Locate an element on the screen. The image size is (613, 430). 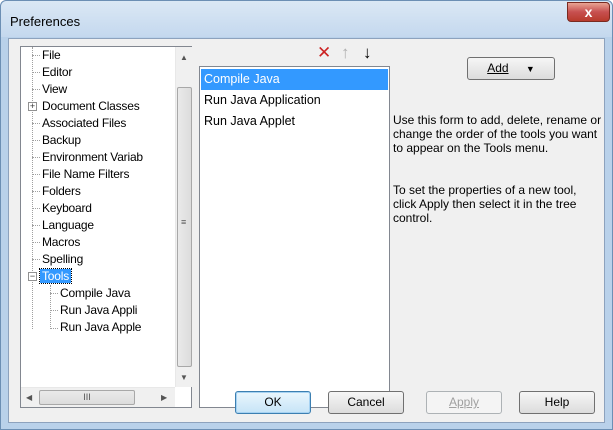
tree-item-keyboard: Keyboard is located at coordinates (67, 208).